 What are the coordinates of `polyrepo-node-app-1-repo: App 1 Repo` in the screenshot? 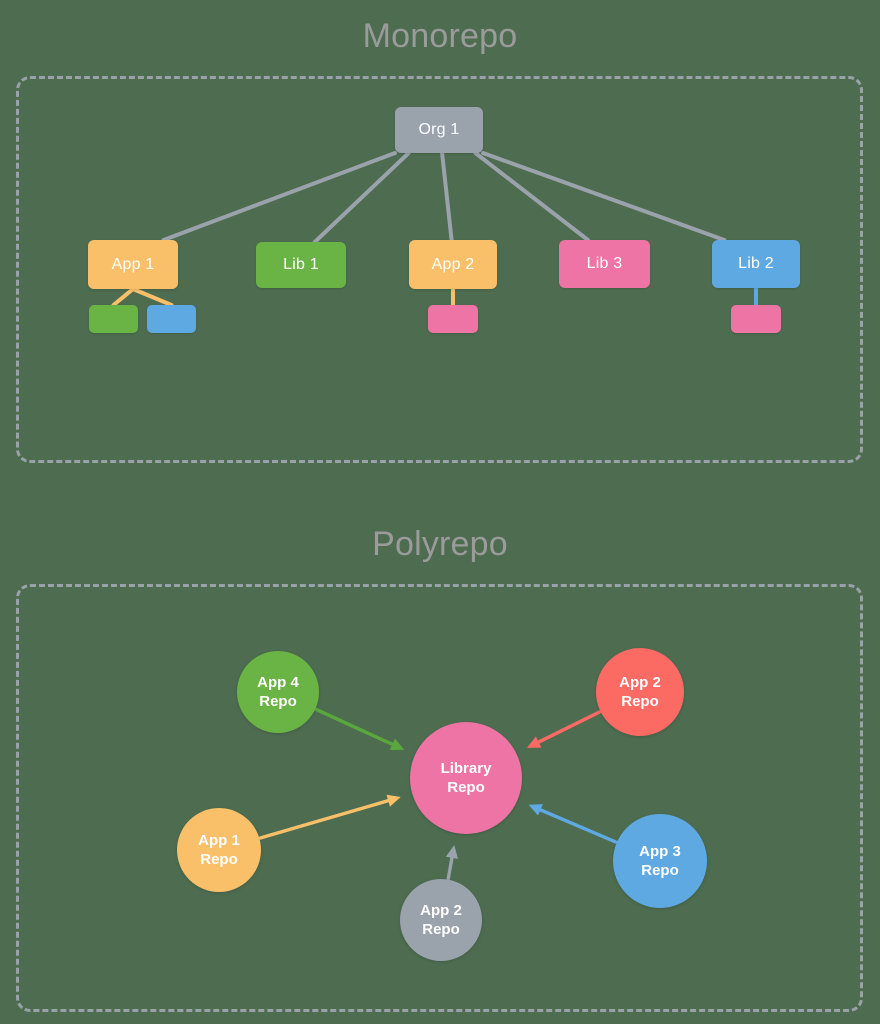 It's located at (219, 850).